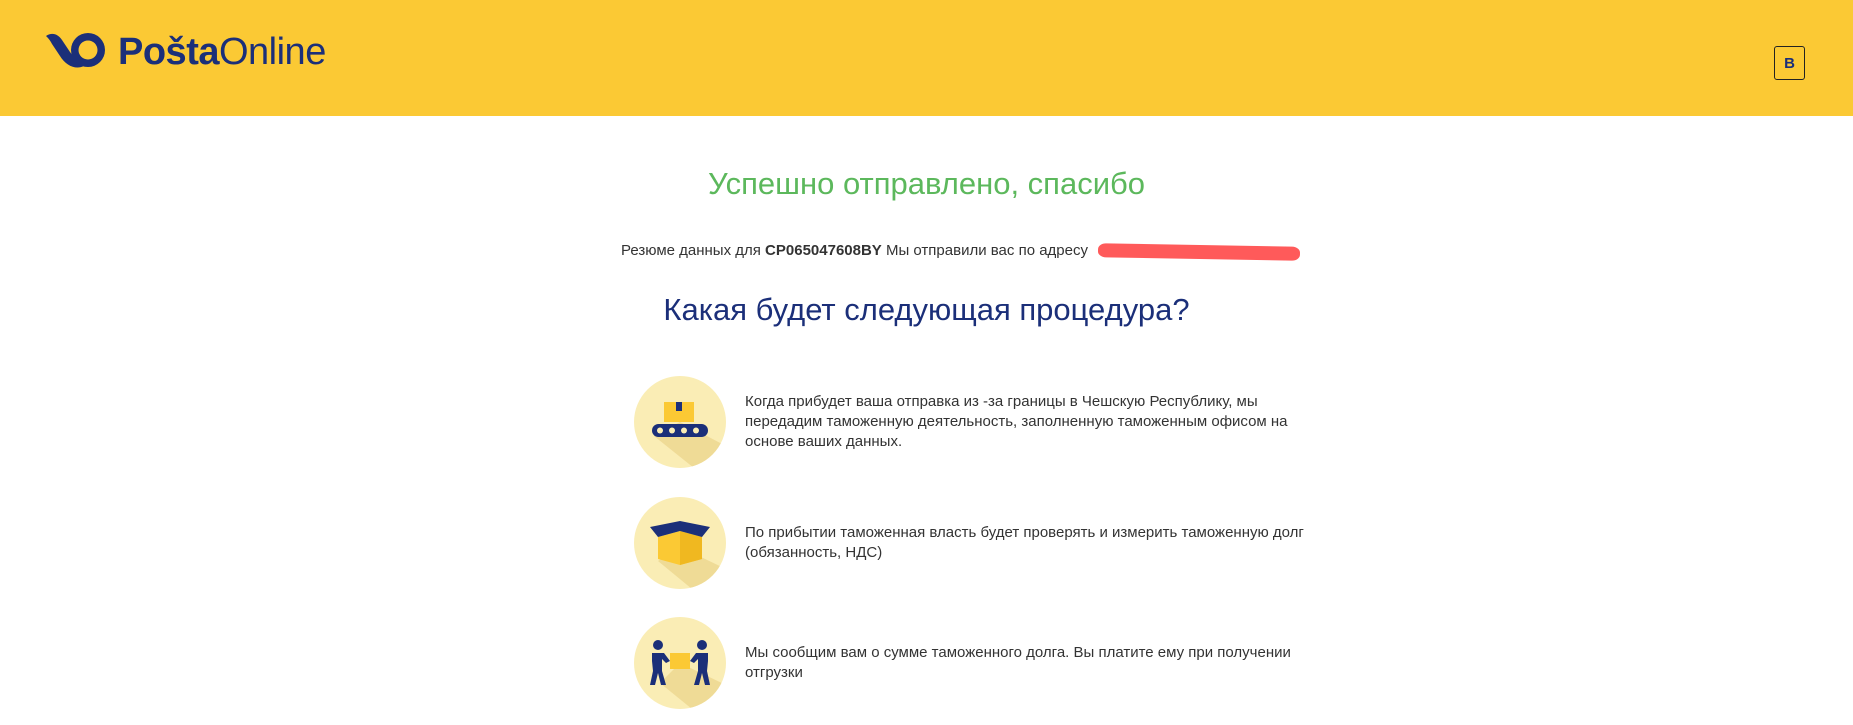 The image size is (1853, 725). What do you see at coordinates (926, 309) in the screenshot?
I see `next-steps-heading: Какая будет следующая процедура?` at bounding box center [926, 309].